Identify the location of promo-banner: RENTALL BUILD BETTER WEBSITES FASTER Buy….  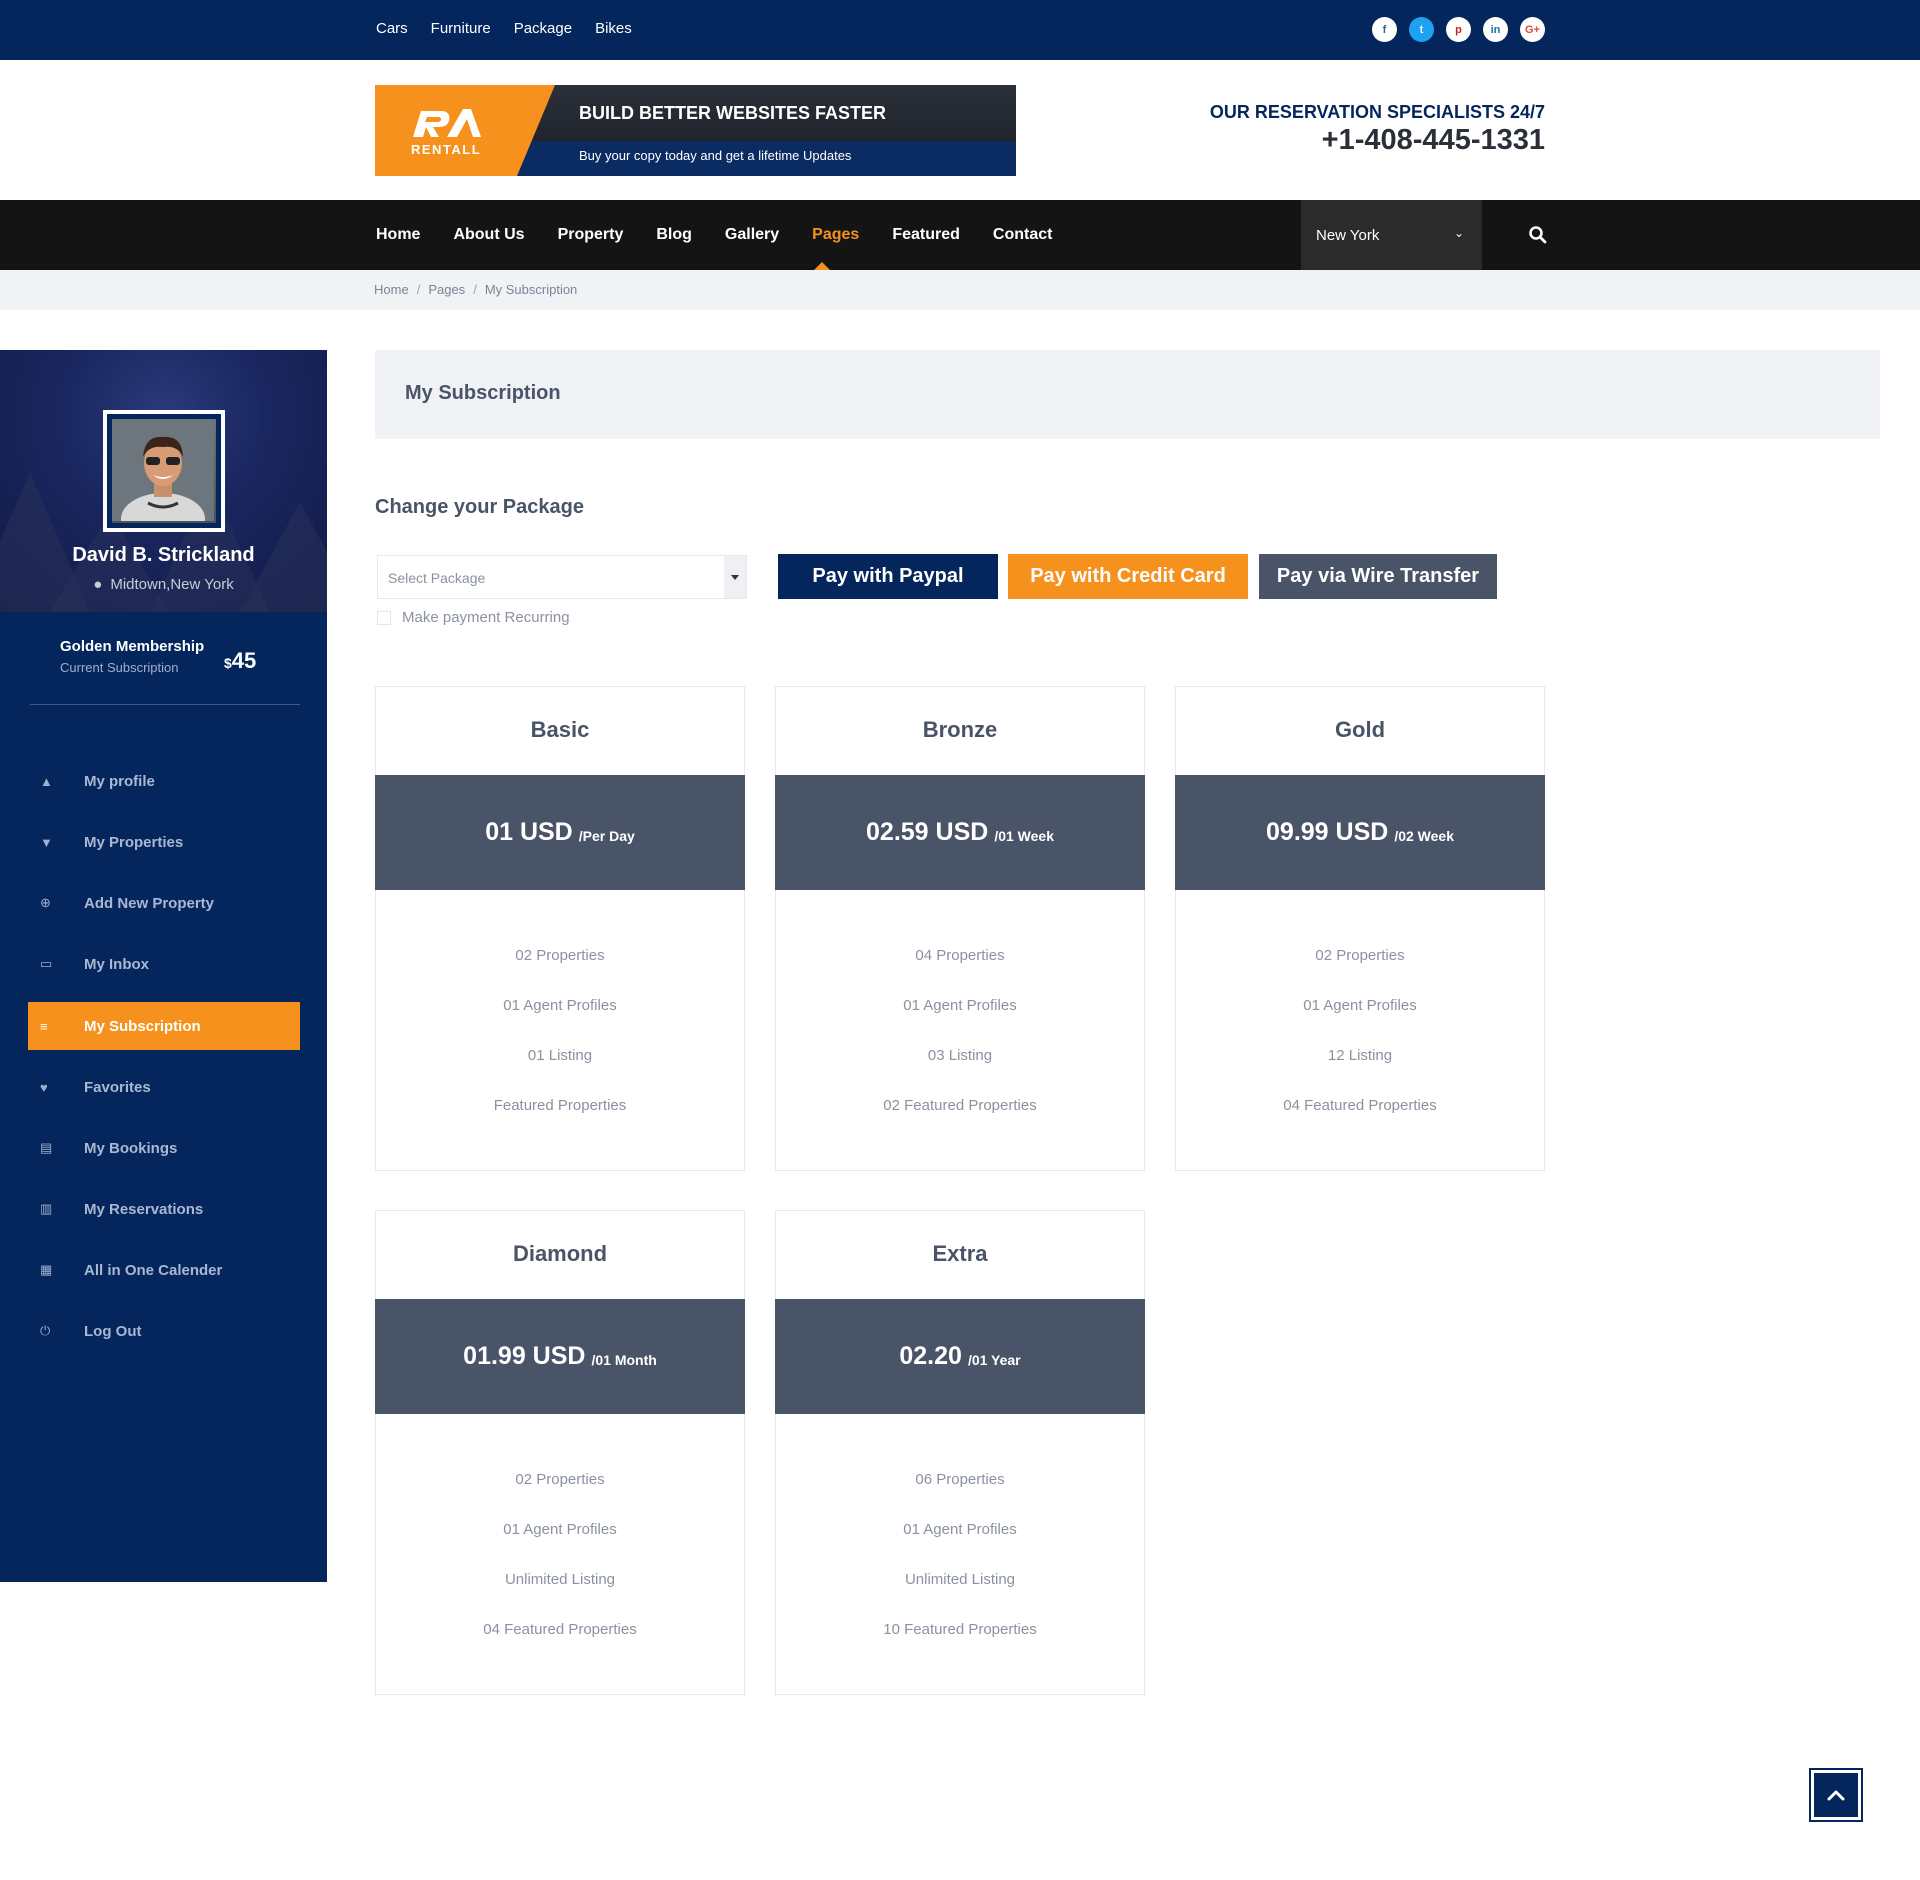
(695, 130).